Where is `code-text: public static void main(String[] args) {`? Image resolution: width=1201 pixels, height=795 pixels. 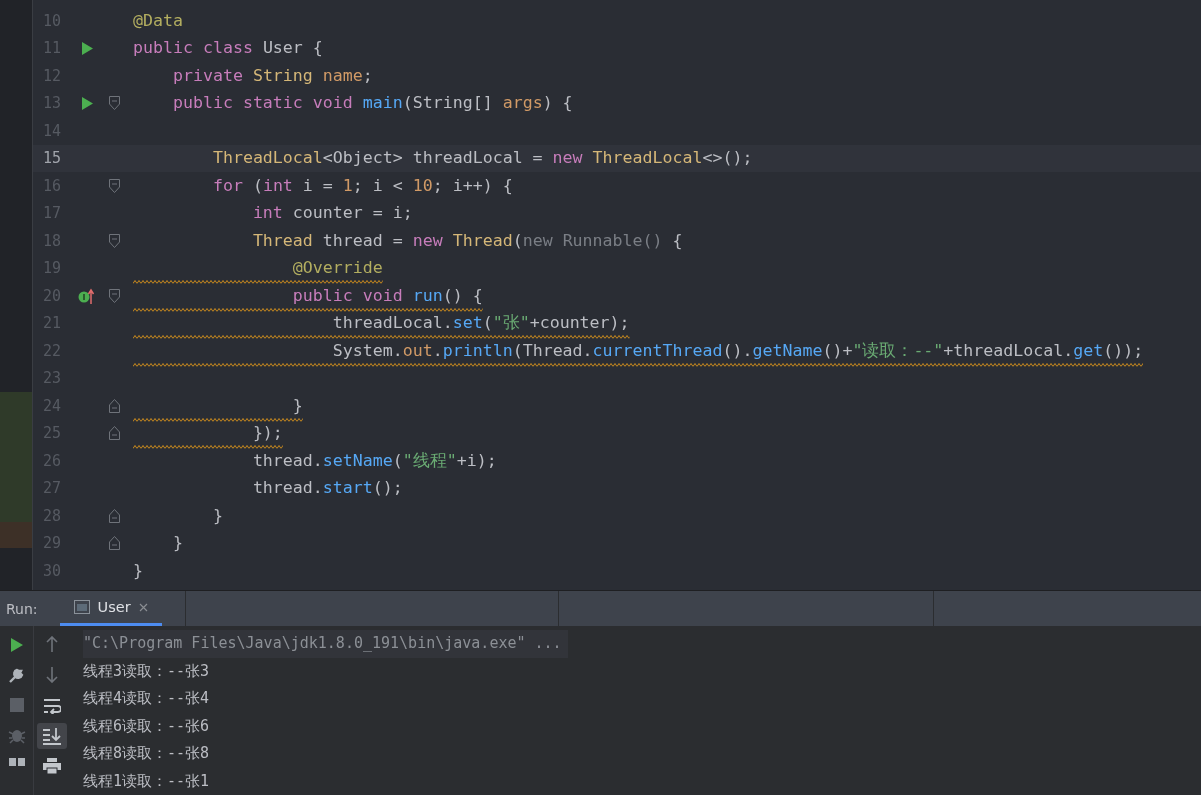
code-text: public static void main(String[] args) { is located at coordinates (372, 103).